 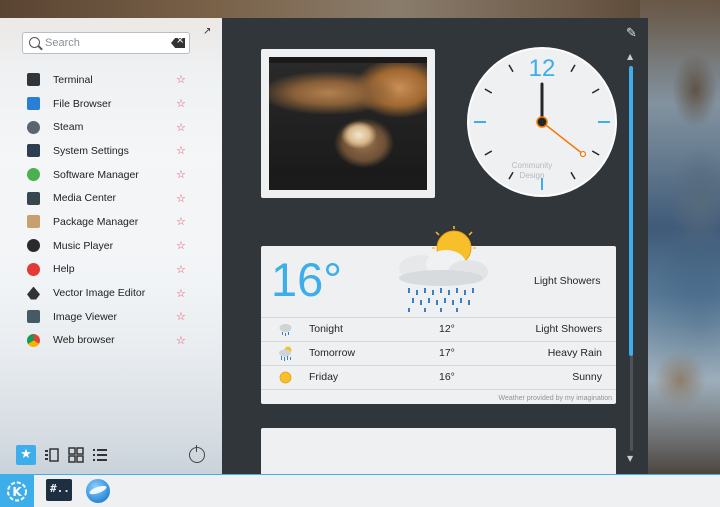 What do you see at coordinates (532, 175) in the screenshot?
I see `clock-watermark-line2: Design` at bounding box center [532, 175].